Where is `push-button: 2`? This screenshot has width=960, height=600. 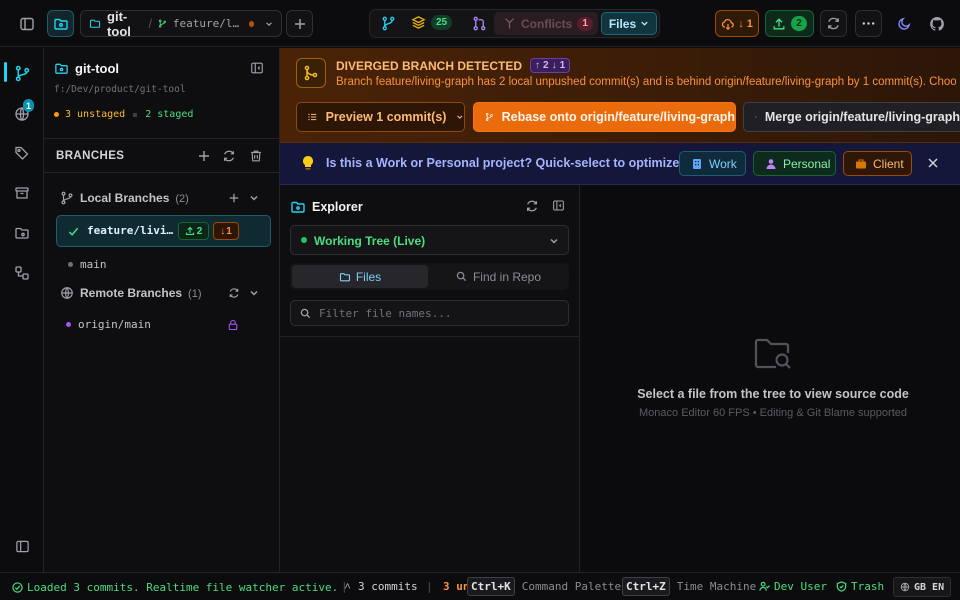 push-button: 2 is located at coordinates (789, 23).